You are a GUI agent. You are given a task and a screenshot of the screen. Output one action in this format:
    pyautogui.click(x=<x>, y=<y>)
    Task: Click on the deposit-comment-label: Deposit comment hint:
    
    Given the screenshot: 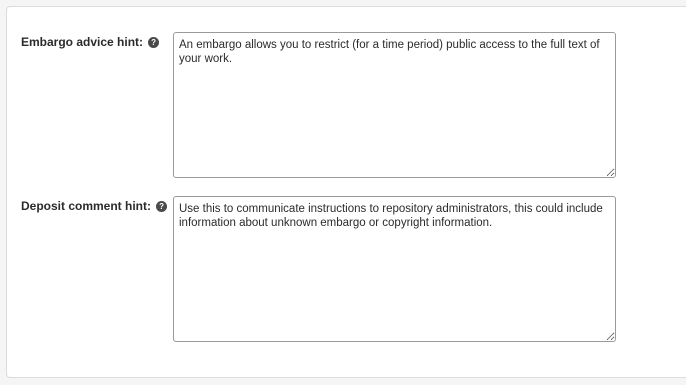 What is the action you would take?
    pyautogui.click(x=86, y=206)
    